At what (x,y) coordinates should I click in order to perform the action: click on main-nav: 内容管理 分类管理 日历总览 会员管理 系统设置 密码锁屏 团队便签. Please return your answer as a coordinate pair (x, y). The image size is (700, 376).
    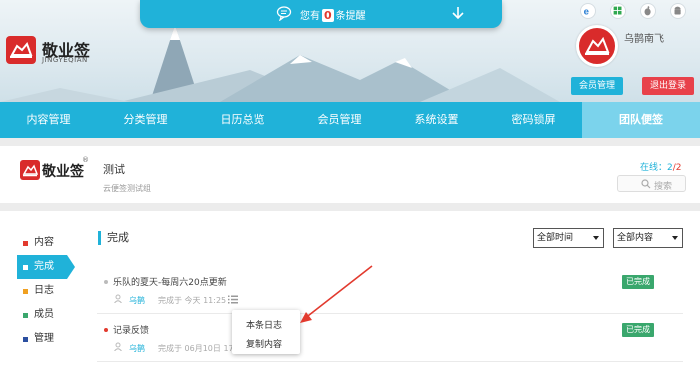
    Looking at the image, I should click on (350, 120).